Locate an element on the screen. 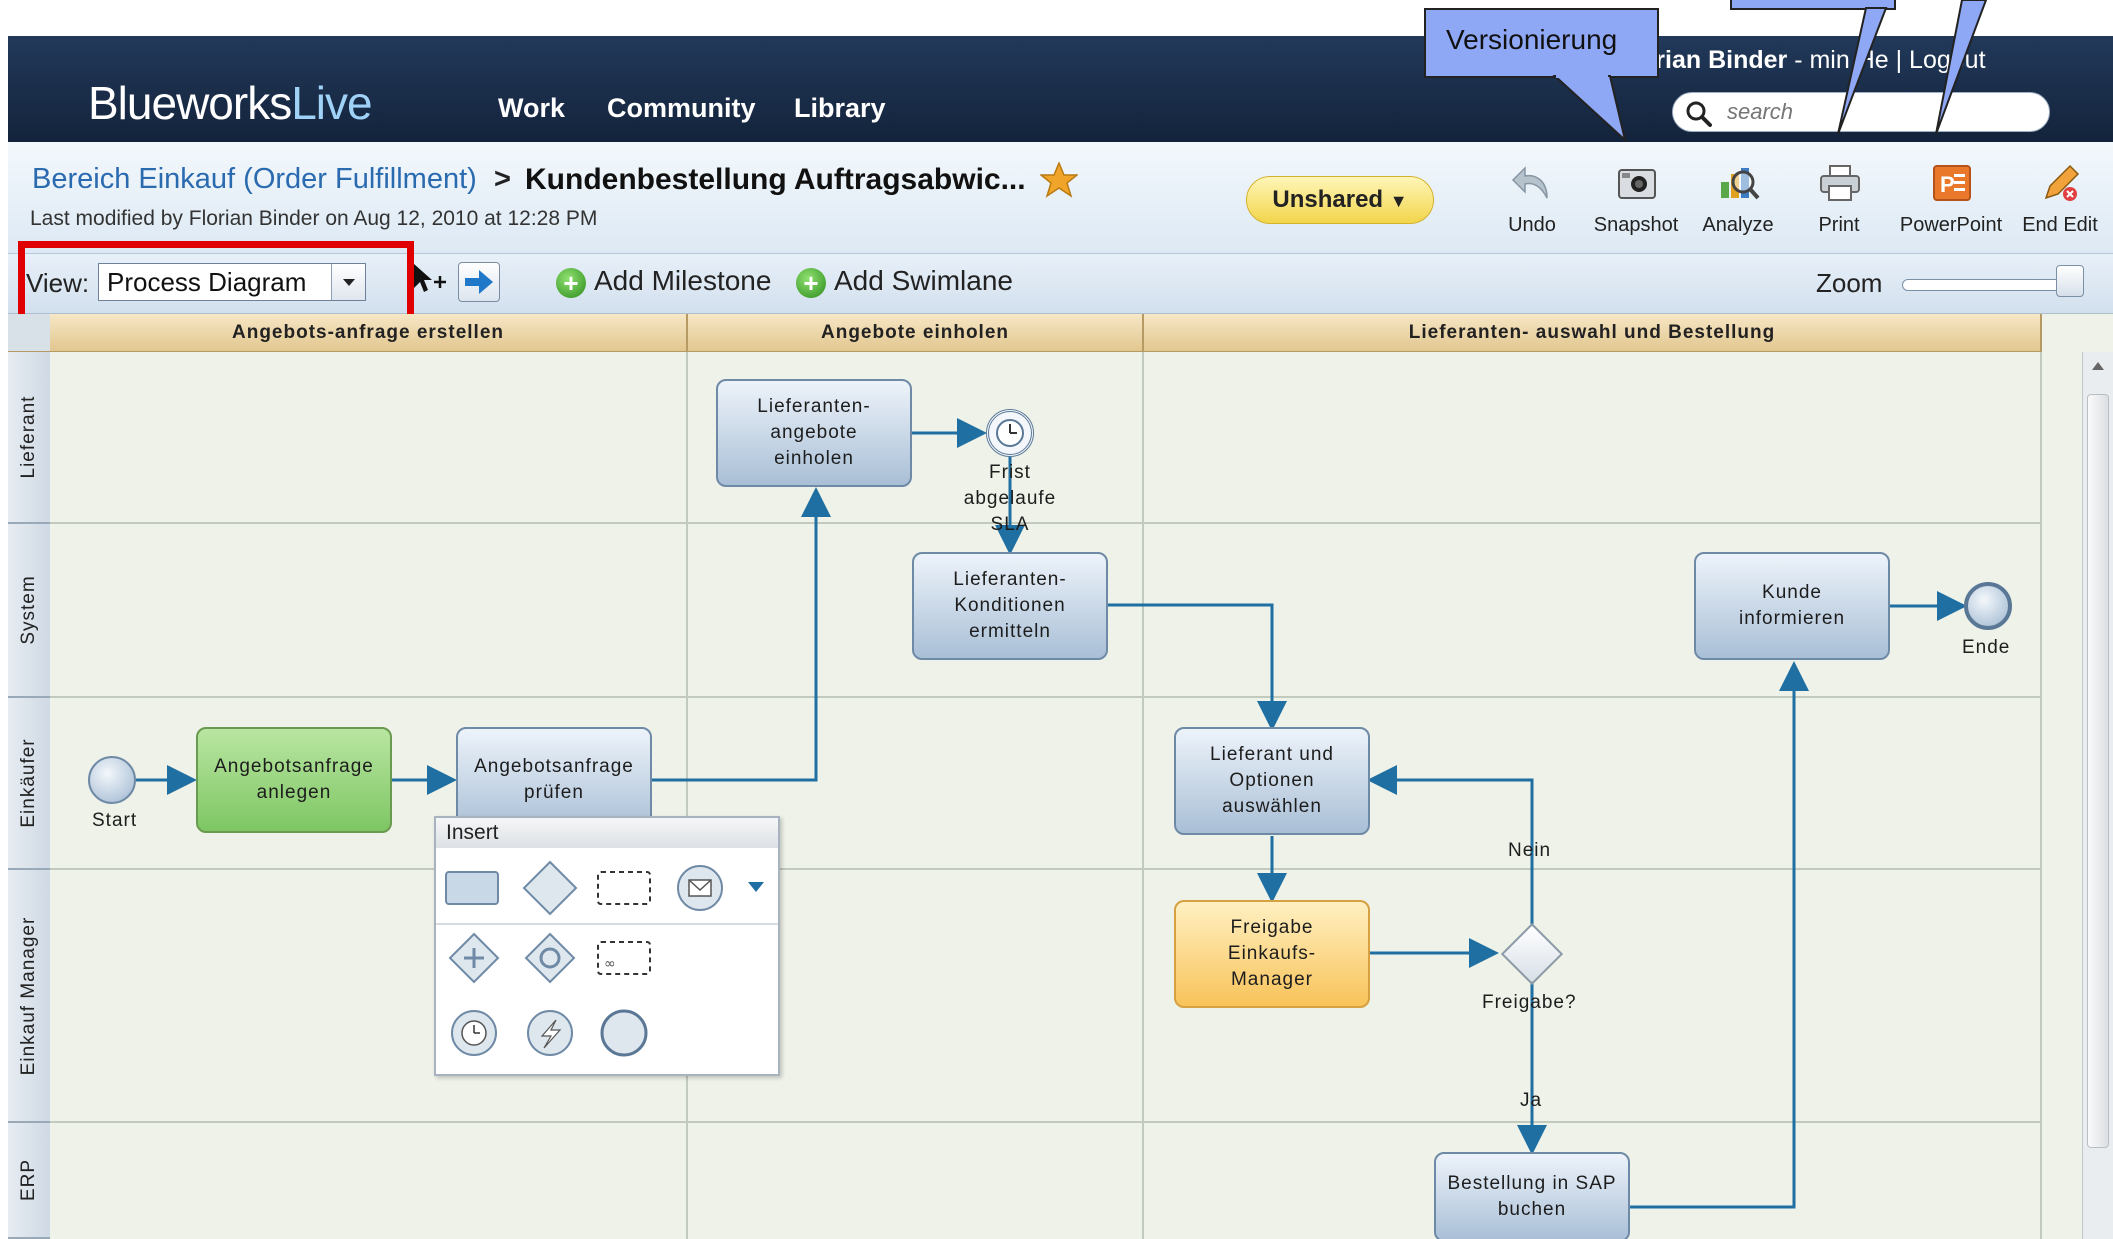  gateway-label: Freigabe? is located at coordinates (1529, 1002).